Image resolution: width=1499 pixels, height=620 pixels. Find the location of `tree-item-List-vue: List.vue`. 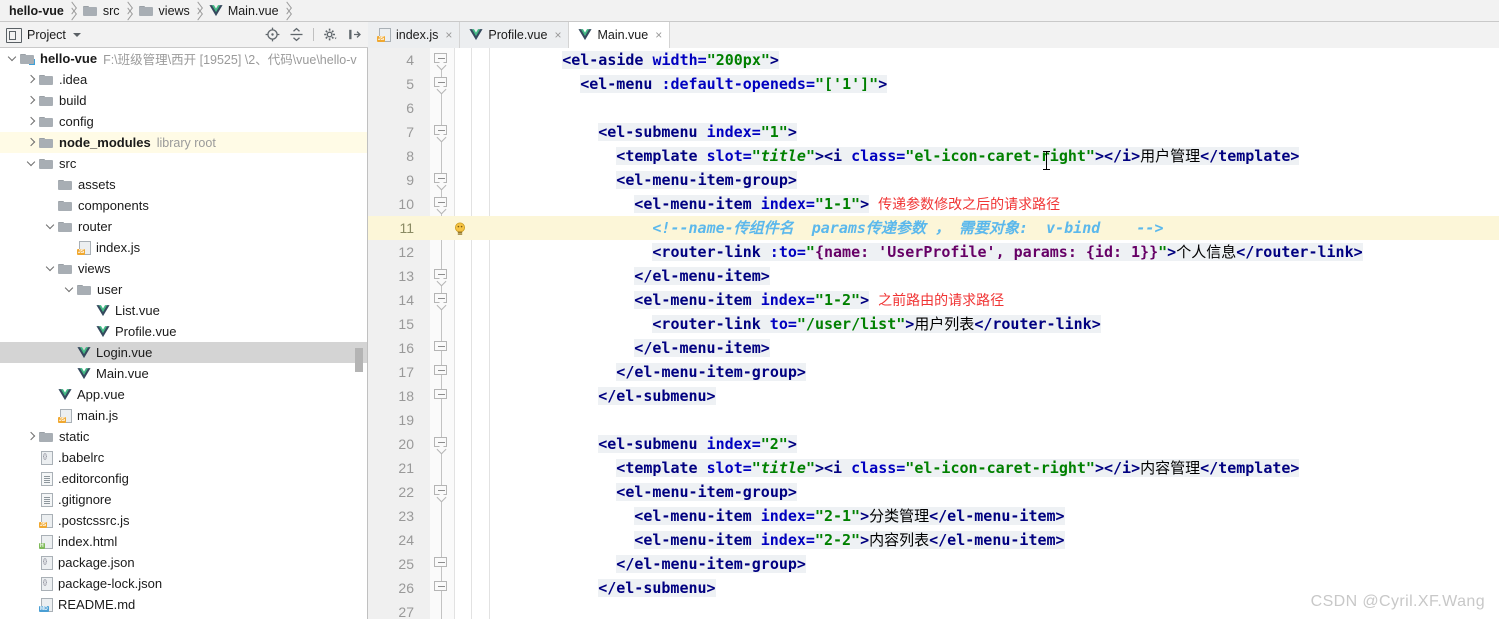

tree-item-List-vue: List.vue is located at coordinates (183, 310).